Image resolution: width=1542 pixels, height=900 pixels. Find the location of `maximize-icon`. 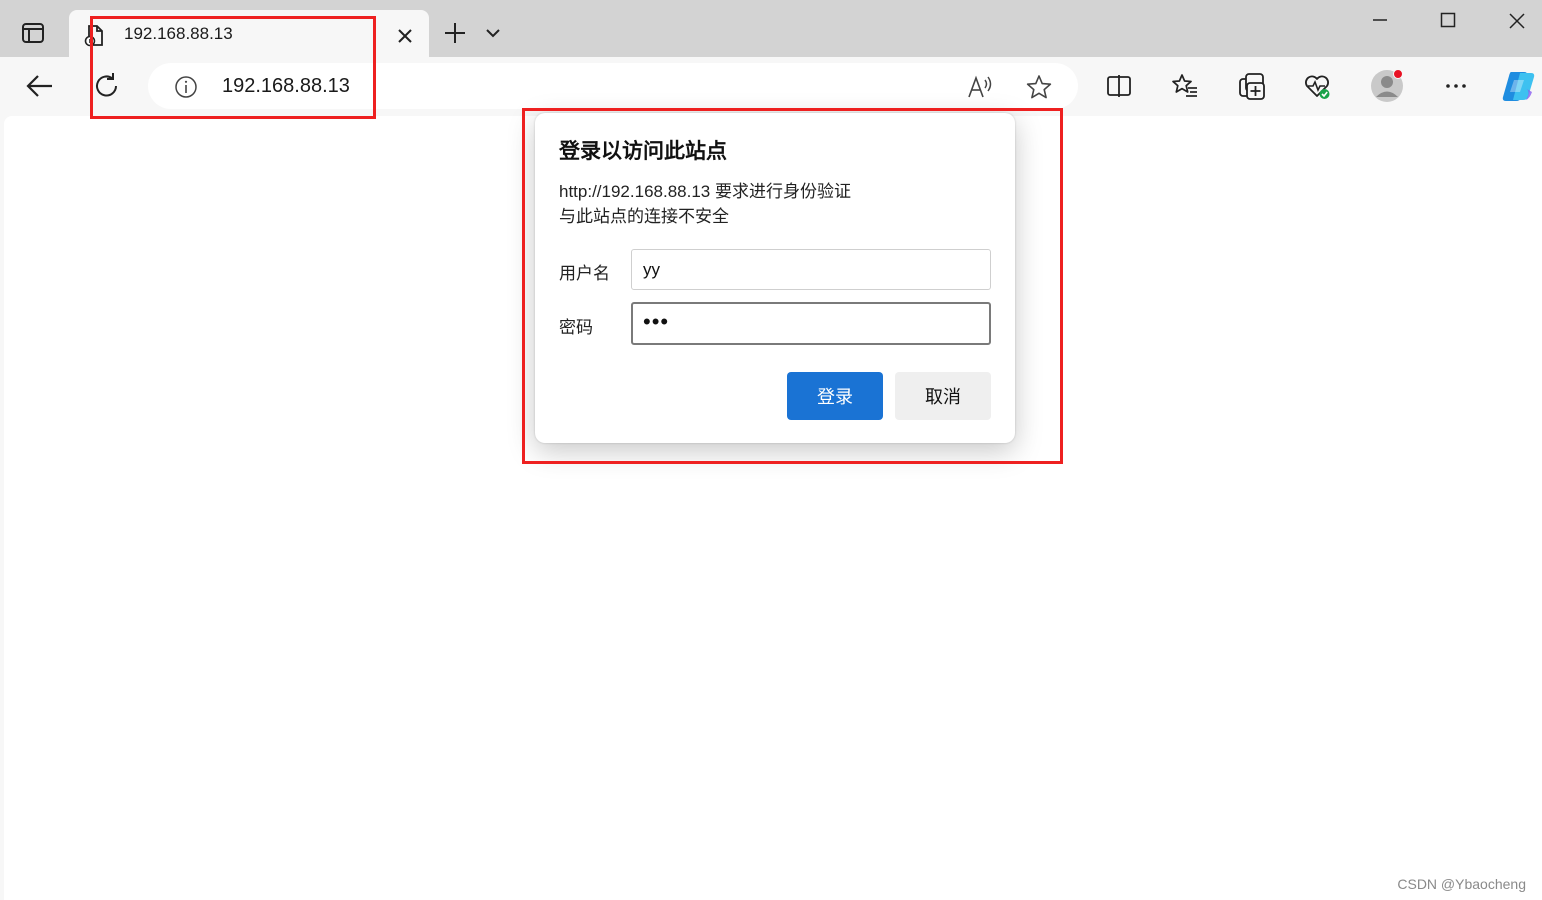

maximize-icon is located at coordinates (1448, 20).